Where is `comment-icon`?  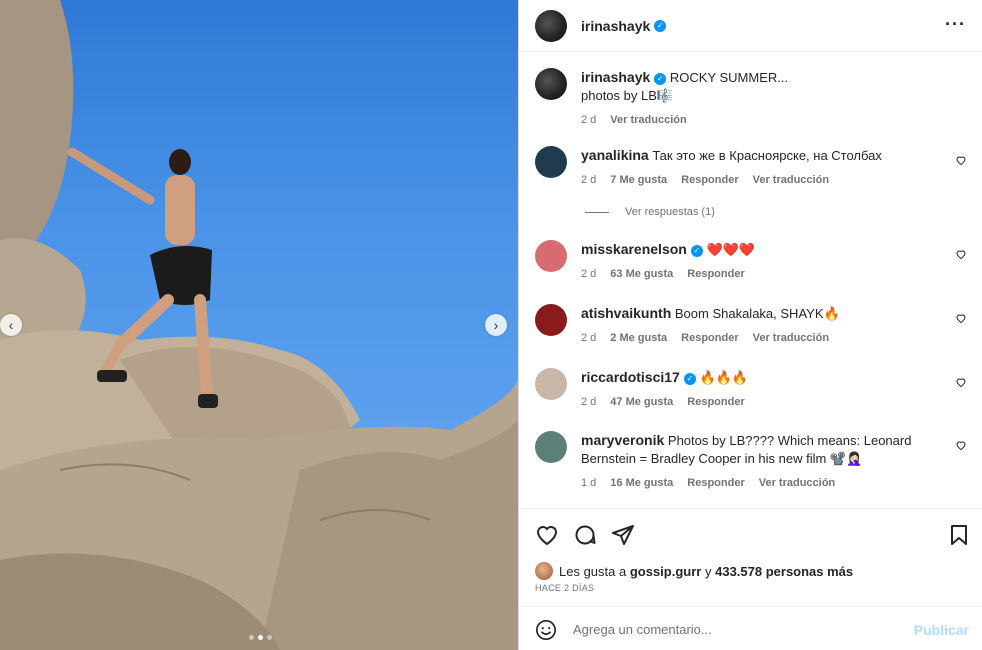
comment-icon is located at coordinates (585, 535).